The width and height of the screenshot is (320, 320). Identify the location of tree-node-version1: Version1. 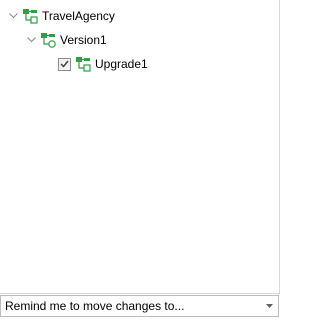
(65, 40).